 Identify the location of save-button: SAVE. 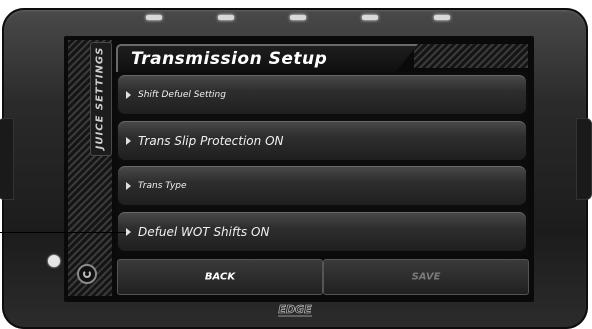
(426, 277).